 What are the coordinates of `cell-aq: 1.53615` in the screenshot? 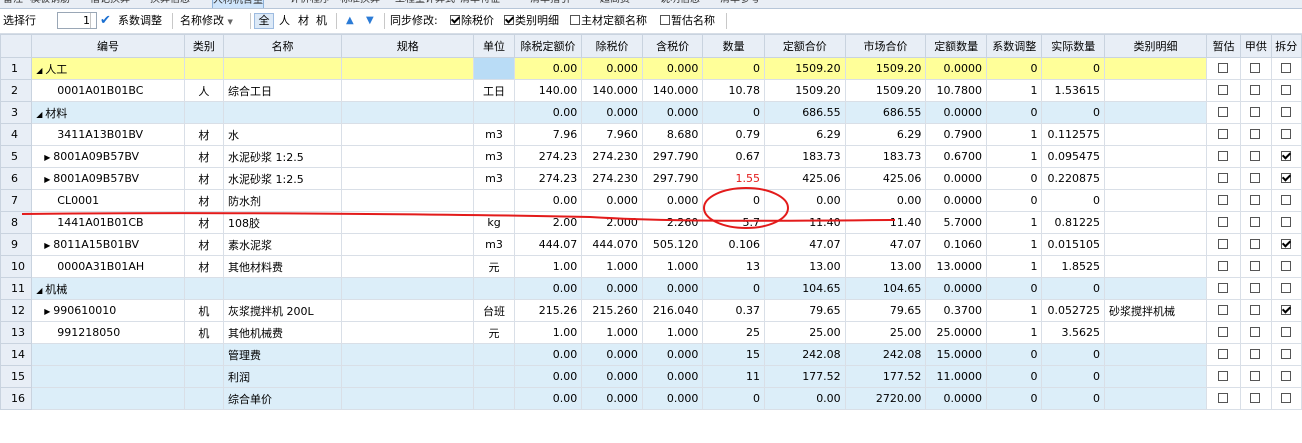 It's located at (1073, 90).